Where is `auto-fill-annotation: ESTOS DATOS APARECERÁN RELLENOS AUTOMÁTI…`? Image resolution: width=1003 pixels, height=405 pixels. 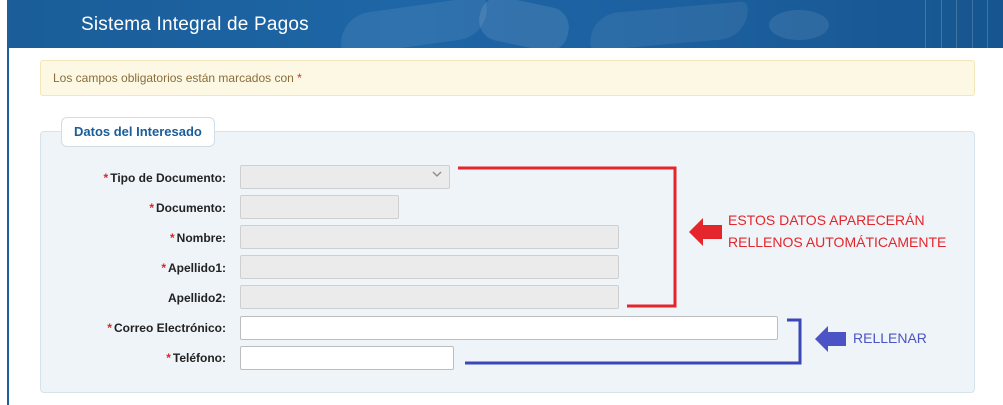 auto-fill-annotation: ESTOS DATOS APARECERÁN RELLENOS AUTOMÁTI… is located at coordinates (837, 231).